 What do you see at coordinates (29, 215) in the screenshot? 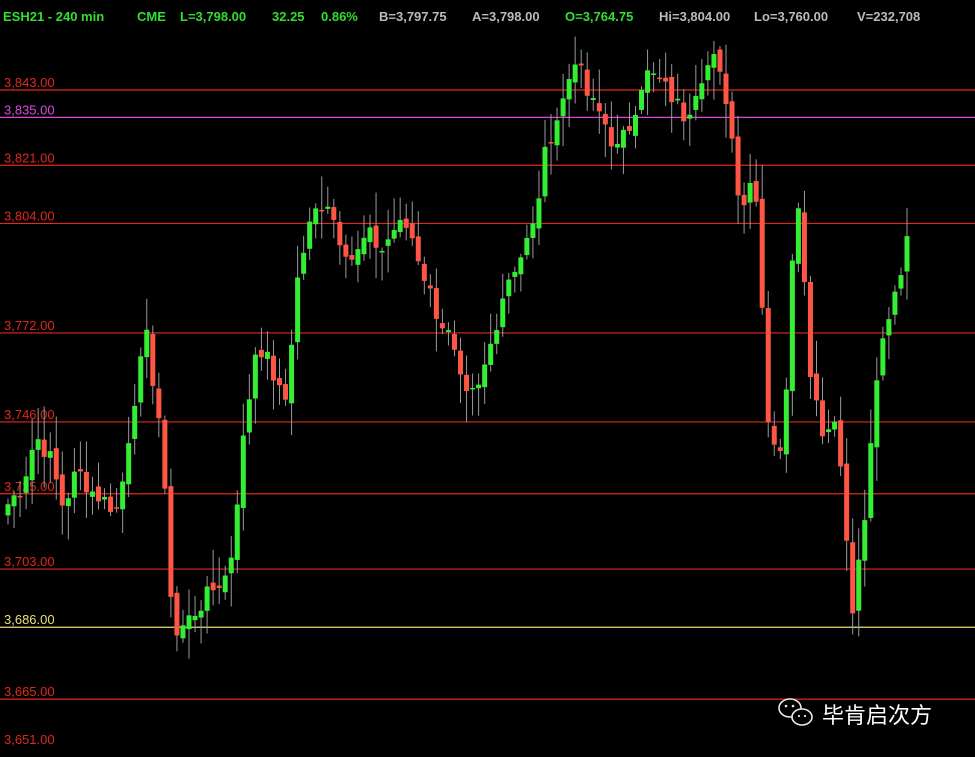
I see `level-label: 3,804.00` at bounding box center [29, 215].